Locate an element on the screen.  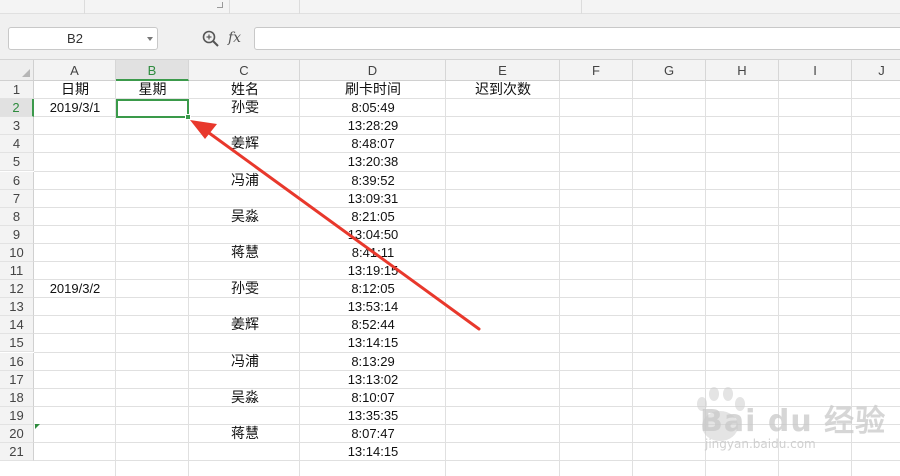
cell-d1: 刷卡时间 is located at coordinates (373, 90).